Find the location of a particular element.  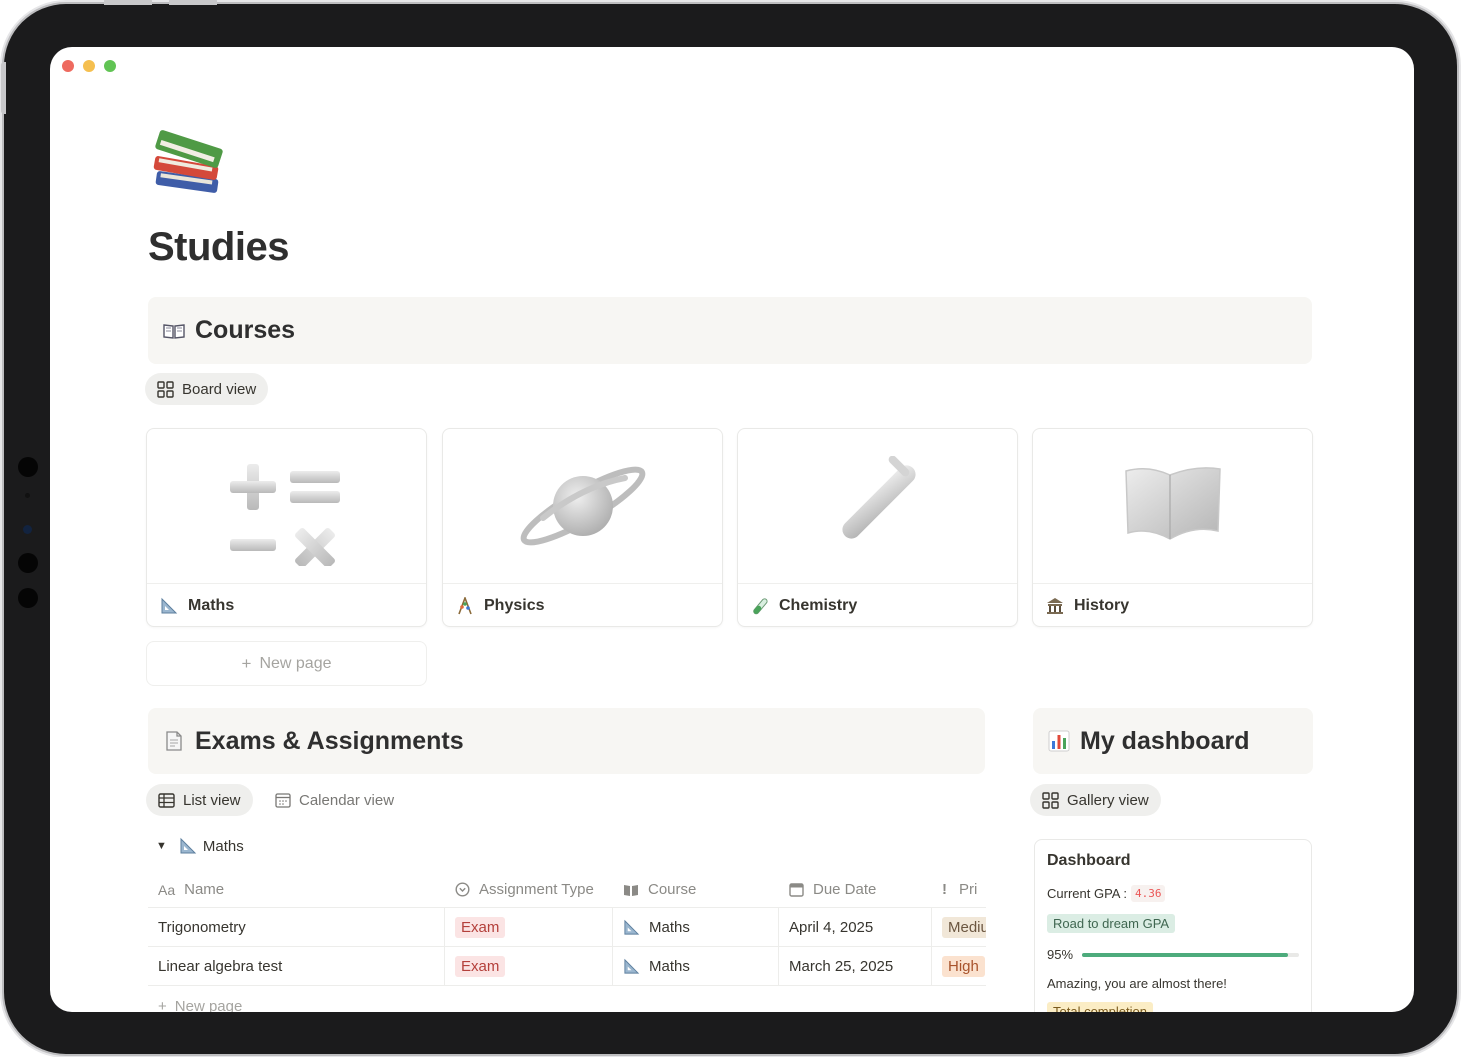

cell-priority: High is located at coordinates (959, 966).